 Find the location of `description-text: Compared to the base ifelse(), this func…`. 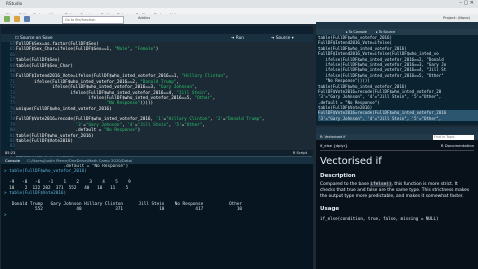

description-text: Compared to the base ifelse(), this func… is located at coordinates (397, 191).